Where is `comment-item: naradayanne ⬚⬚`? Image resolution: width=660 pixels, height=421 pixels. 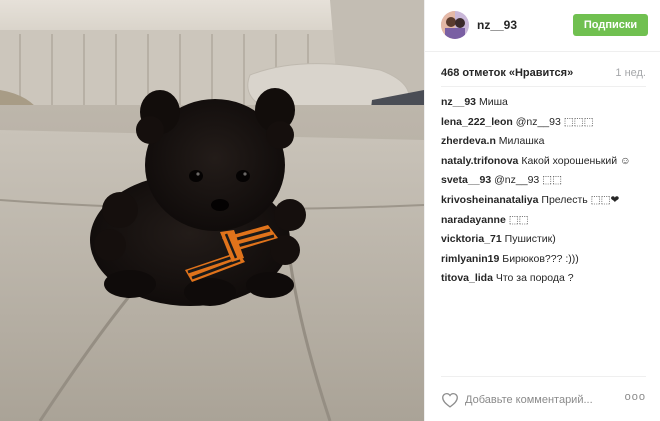 comment-item: naradayanne ⬚⬚ is located at coordinates (546, 221).